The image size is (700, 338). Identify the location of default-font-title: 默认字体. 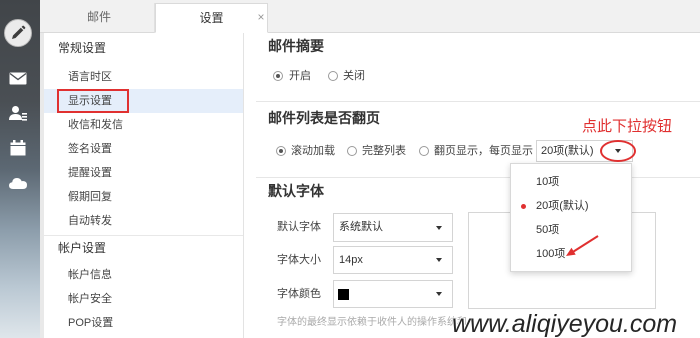
(296, 191).